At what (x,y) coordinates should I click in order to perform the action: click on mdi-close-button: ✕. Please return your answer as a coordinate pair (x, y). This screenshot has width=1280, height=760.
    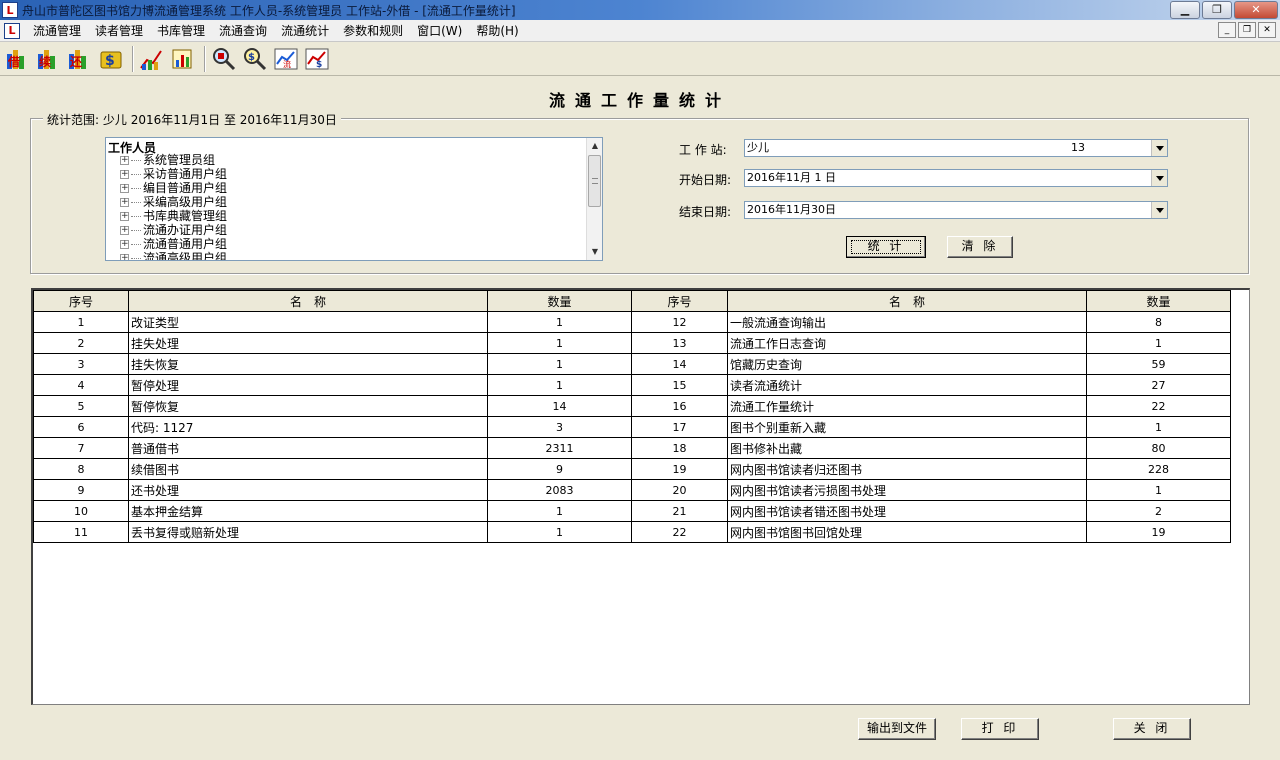
    Looking at the image, I should click on (1267, 30).